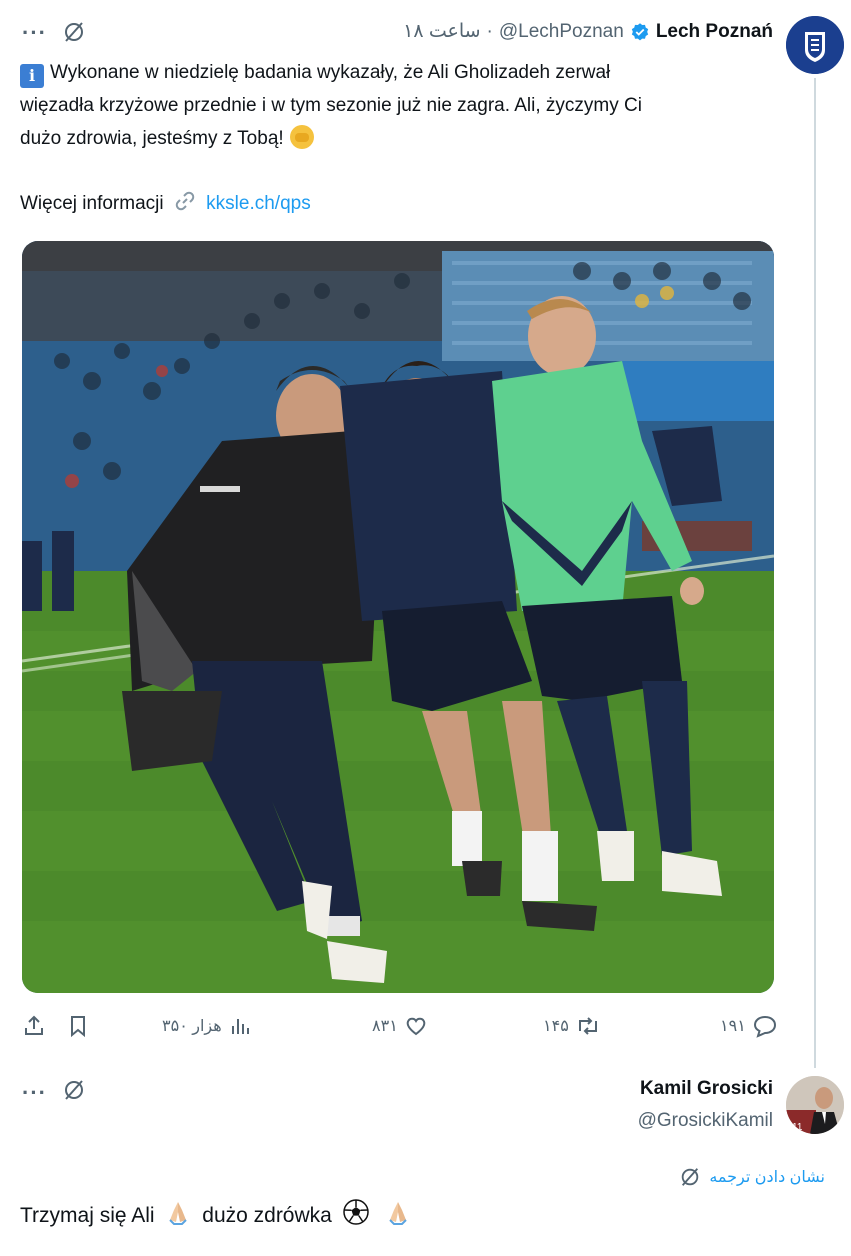 The image size is (851, 1256). I want to click on lech-poznan-avatar, so click(815, 45).